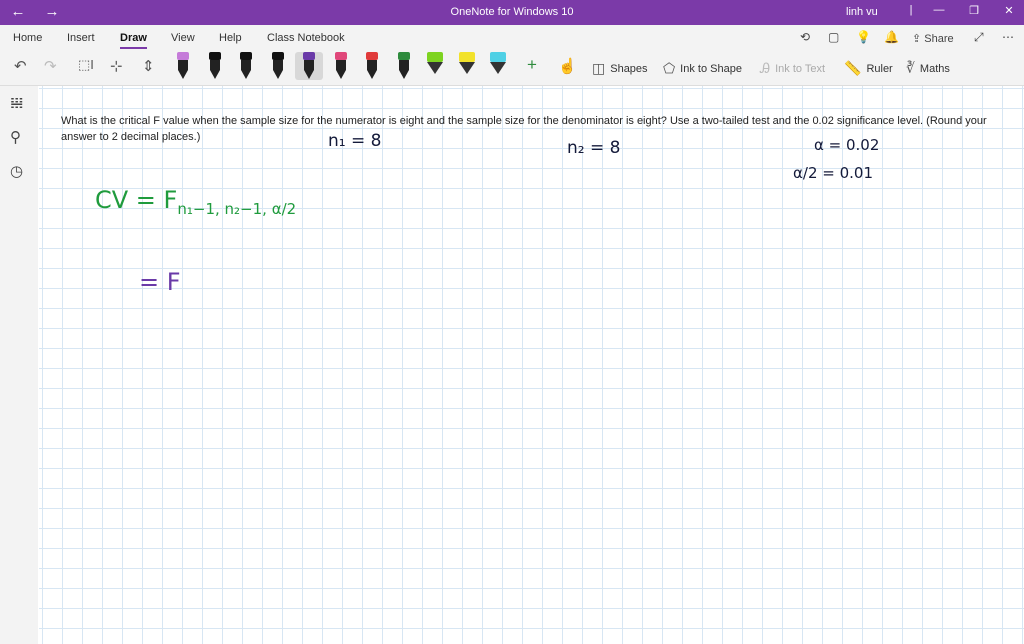  I want to click on close-icon: ✕, so click(1009, 10).